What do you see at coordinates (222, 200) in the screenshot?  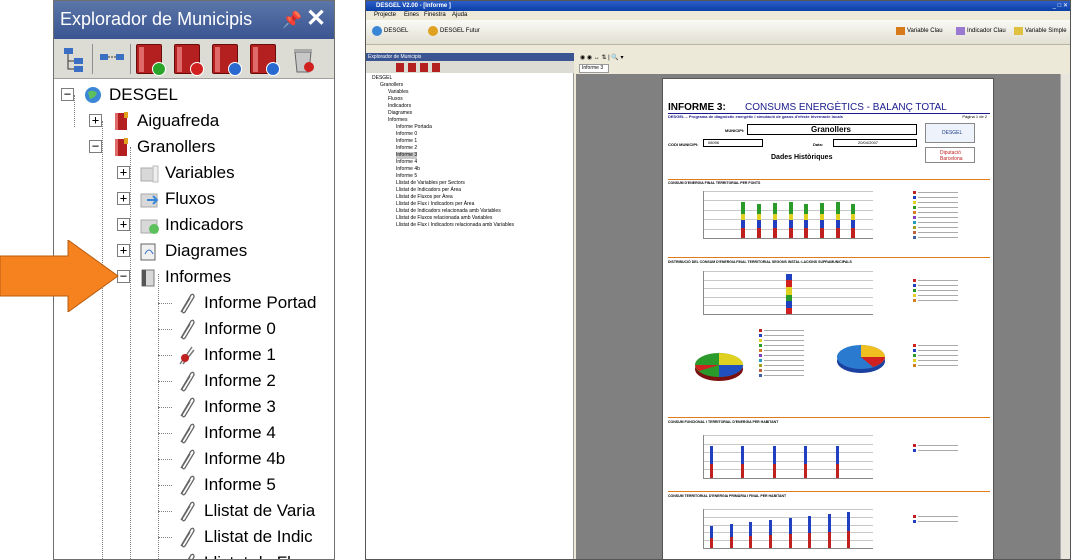 I see `tree-item-fluxos: + Fluxos` at bounding box center [222, 200].